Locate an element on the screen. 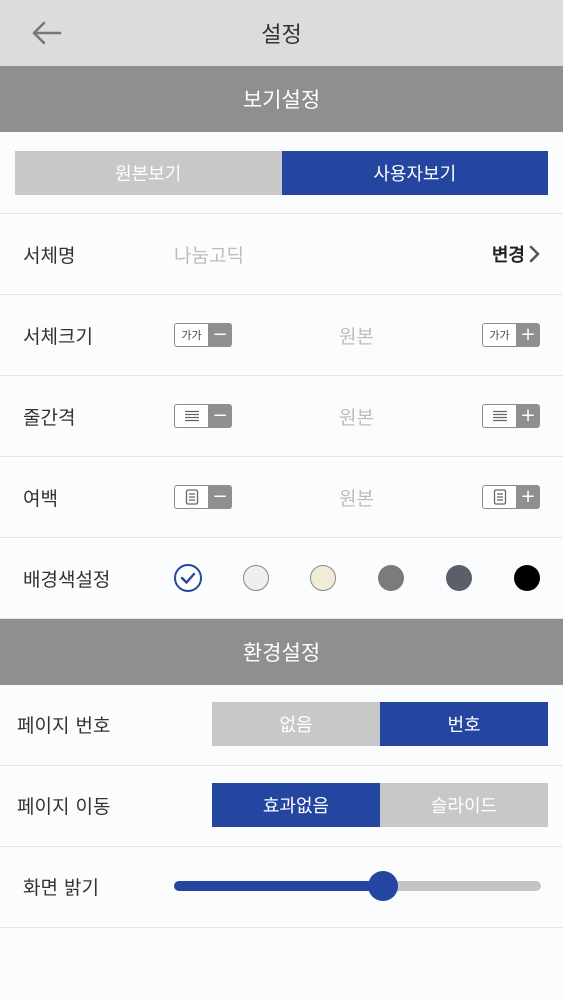 The height and width of the screenshot is (1000, 563). font-name-label: 서체명 is located at coordinates (49, 255).